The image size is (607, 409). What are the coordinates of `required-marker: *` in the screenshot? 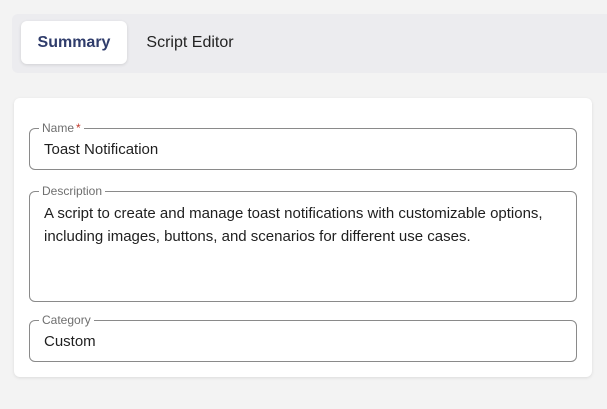 It's located at (78, 128).